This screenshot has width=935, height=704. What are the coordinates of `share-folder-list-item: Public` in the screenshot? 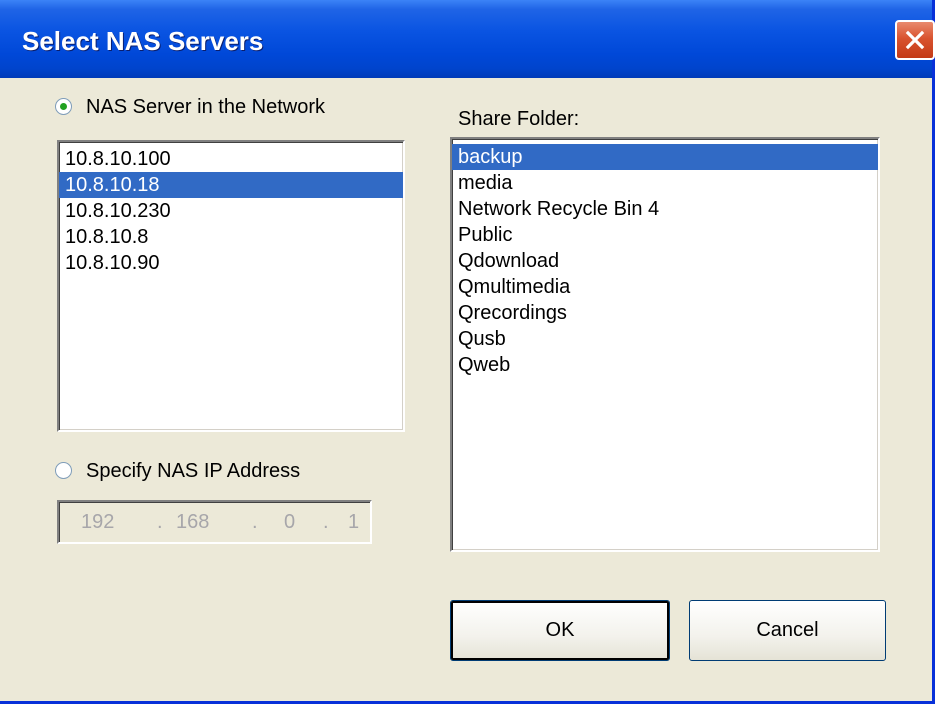 It's located at (665, 235).